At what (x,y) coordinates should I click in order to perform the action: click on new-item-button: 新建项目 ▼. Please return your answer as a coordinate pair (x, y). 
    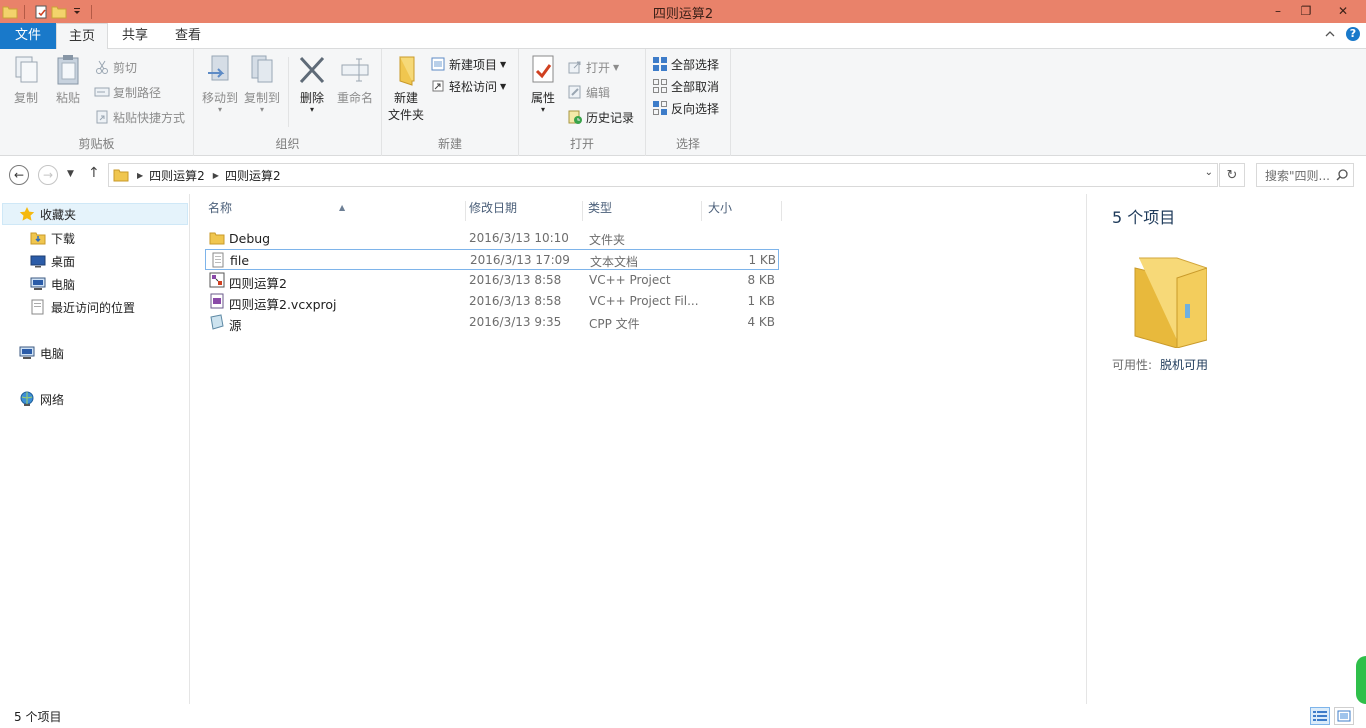
    Looking at the image, I should click on (468, 64).